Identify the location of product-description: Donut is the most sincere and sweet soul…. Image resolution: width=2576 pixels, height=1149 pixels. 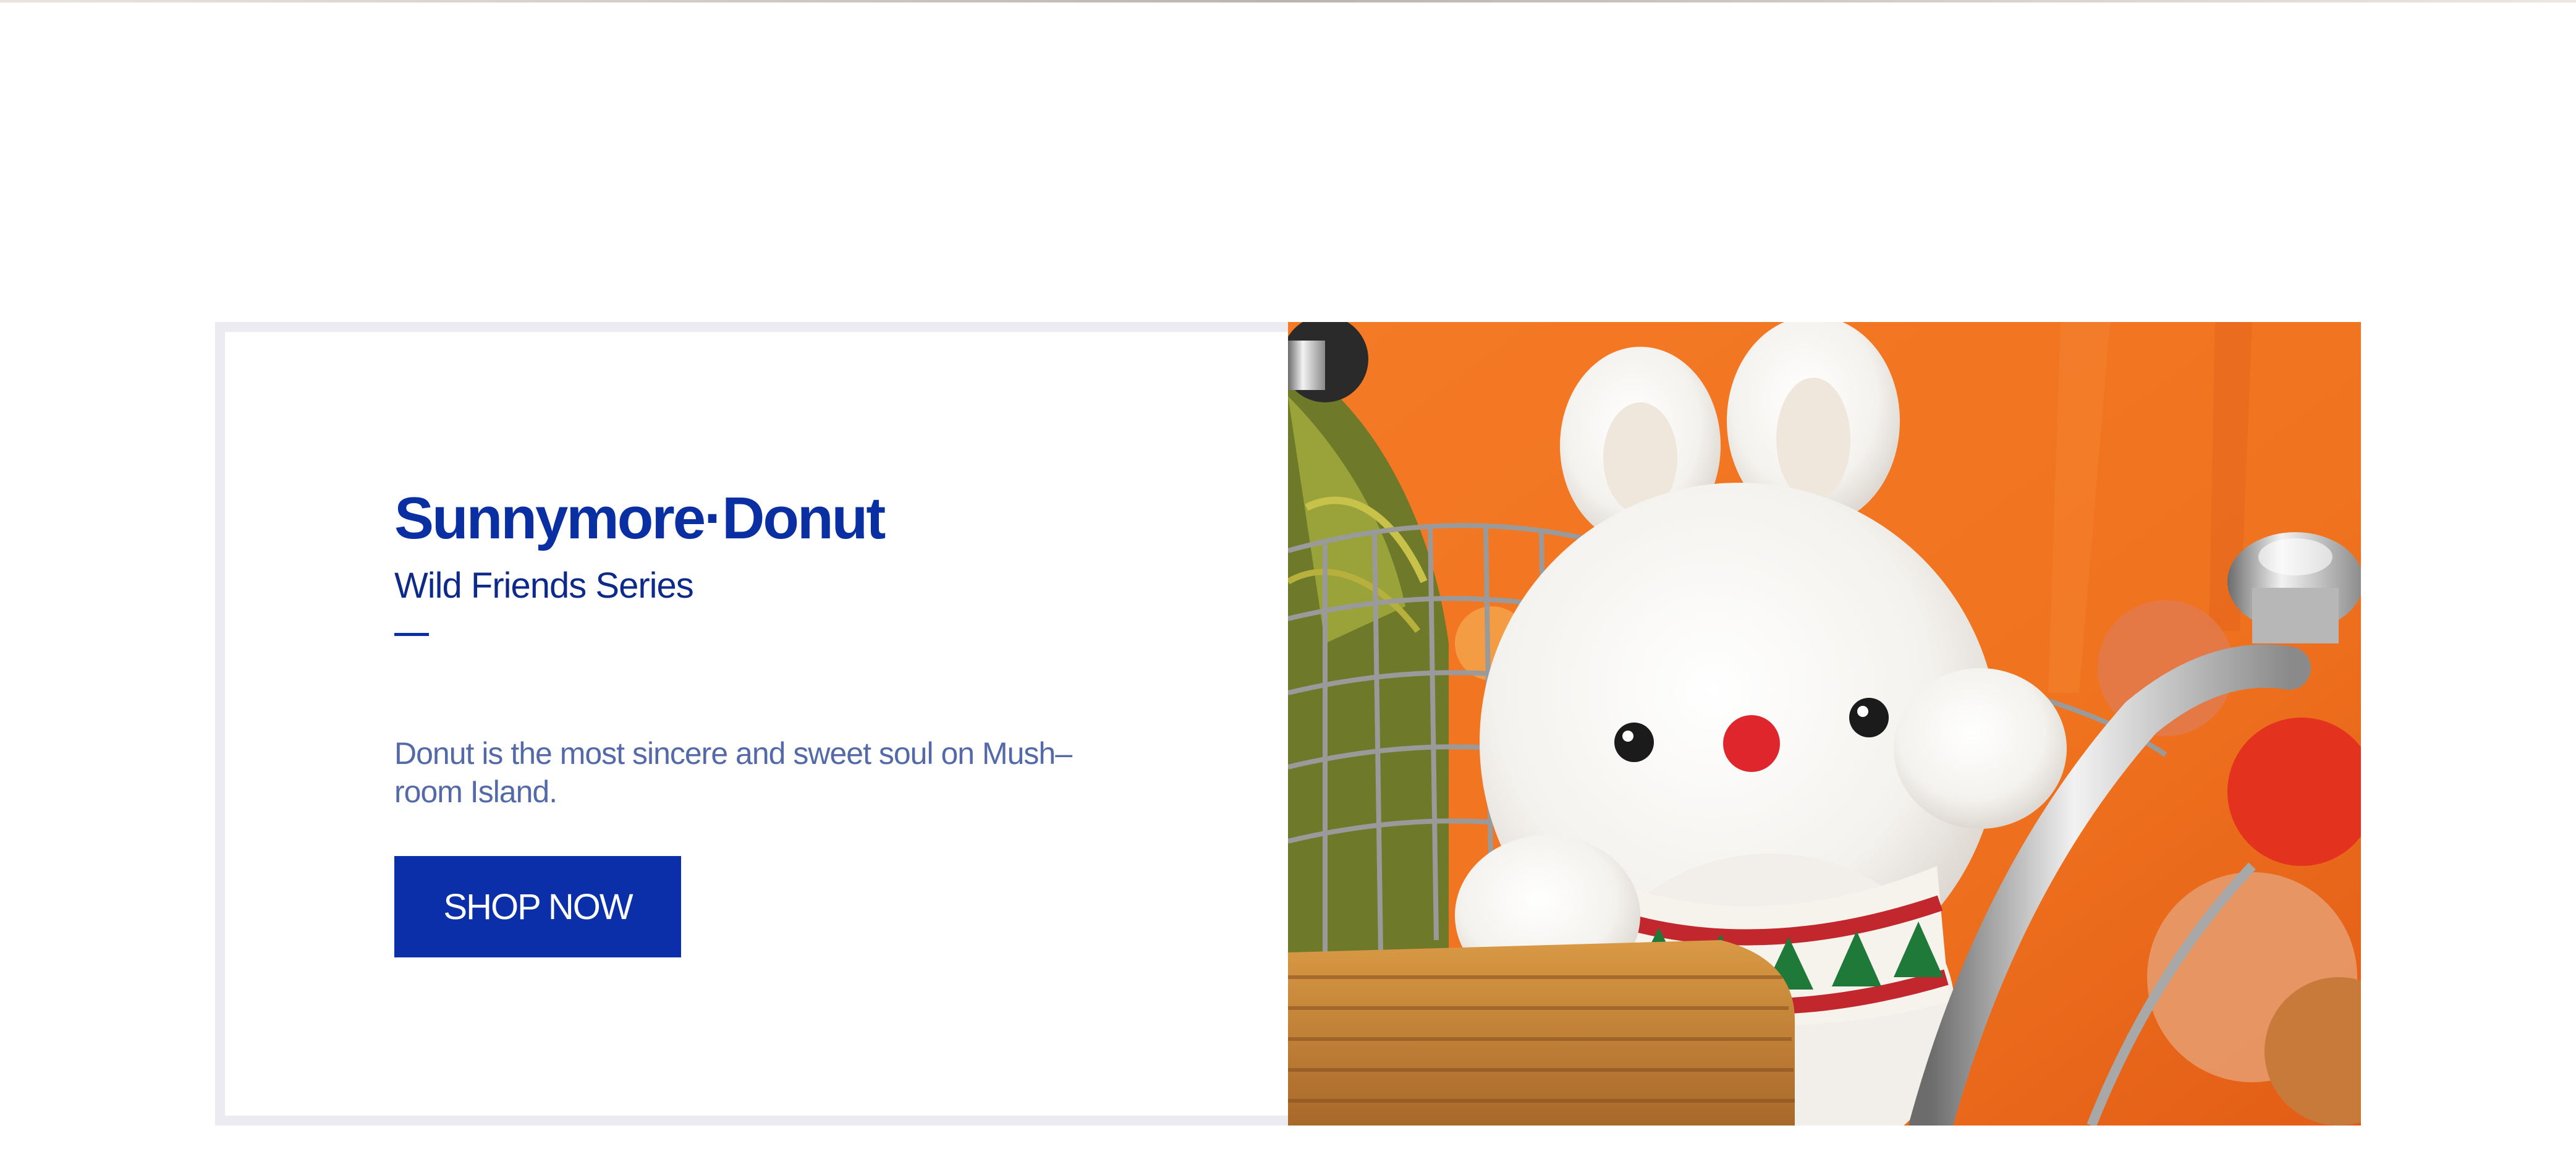
(733, 772).